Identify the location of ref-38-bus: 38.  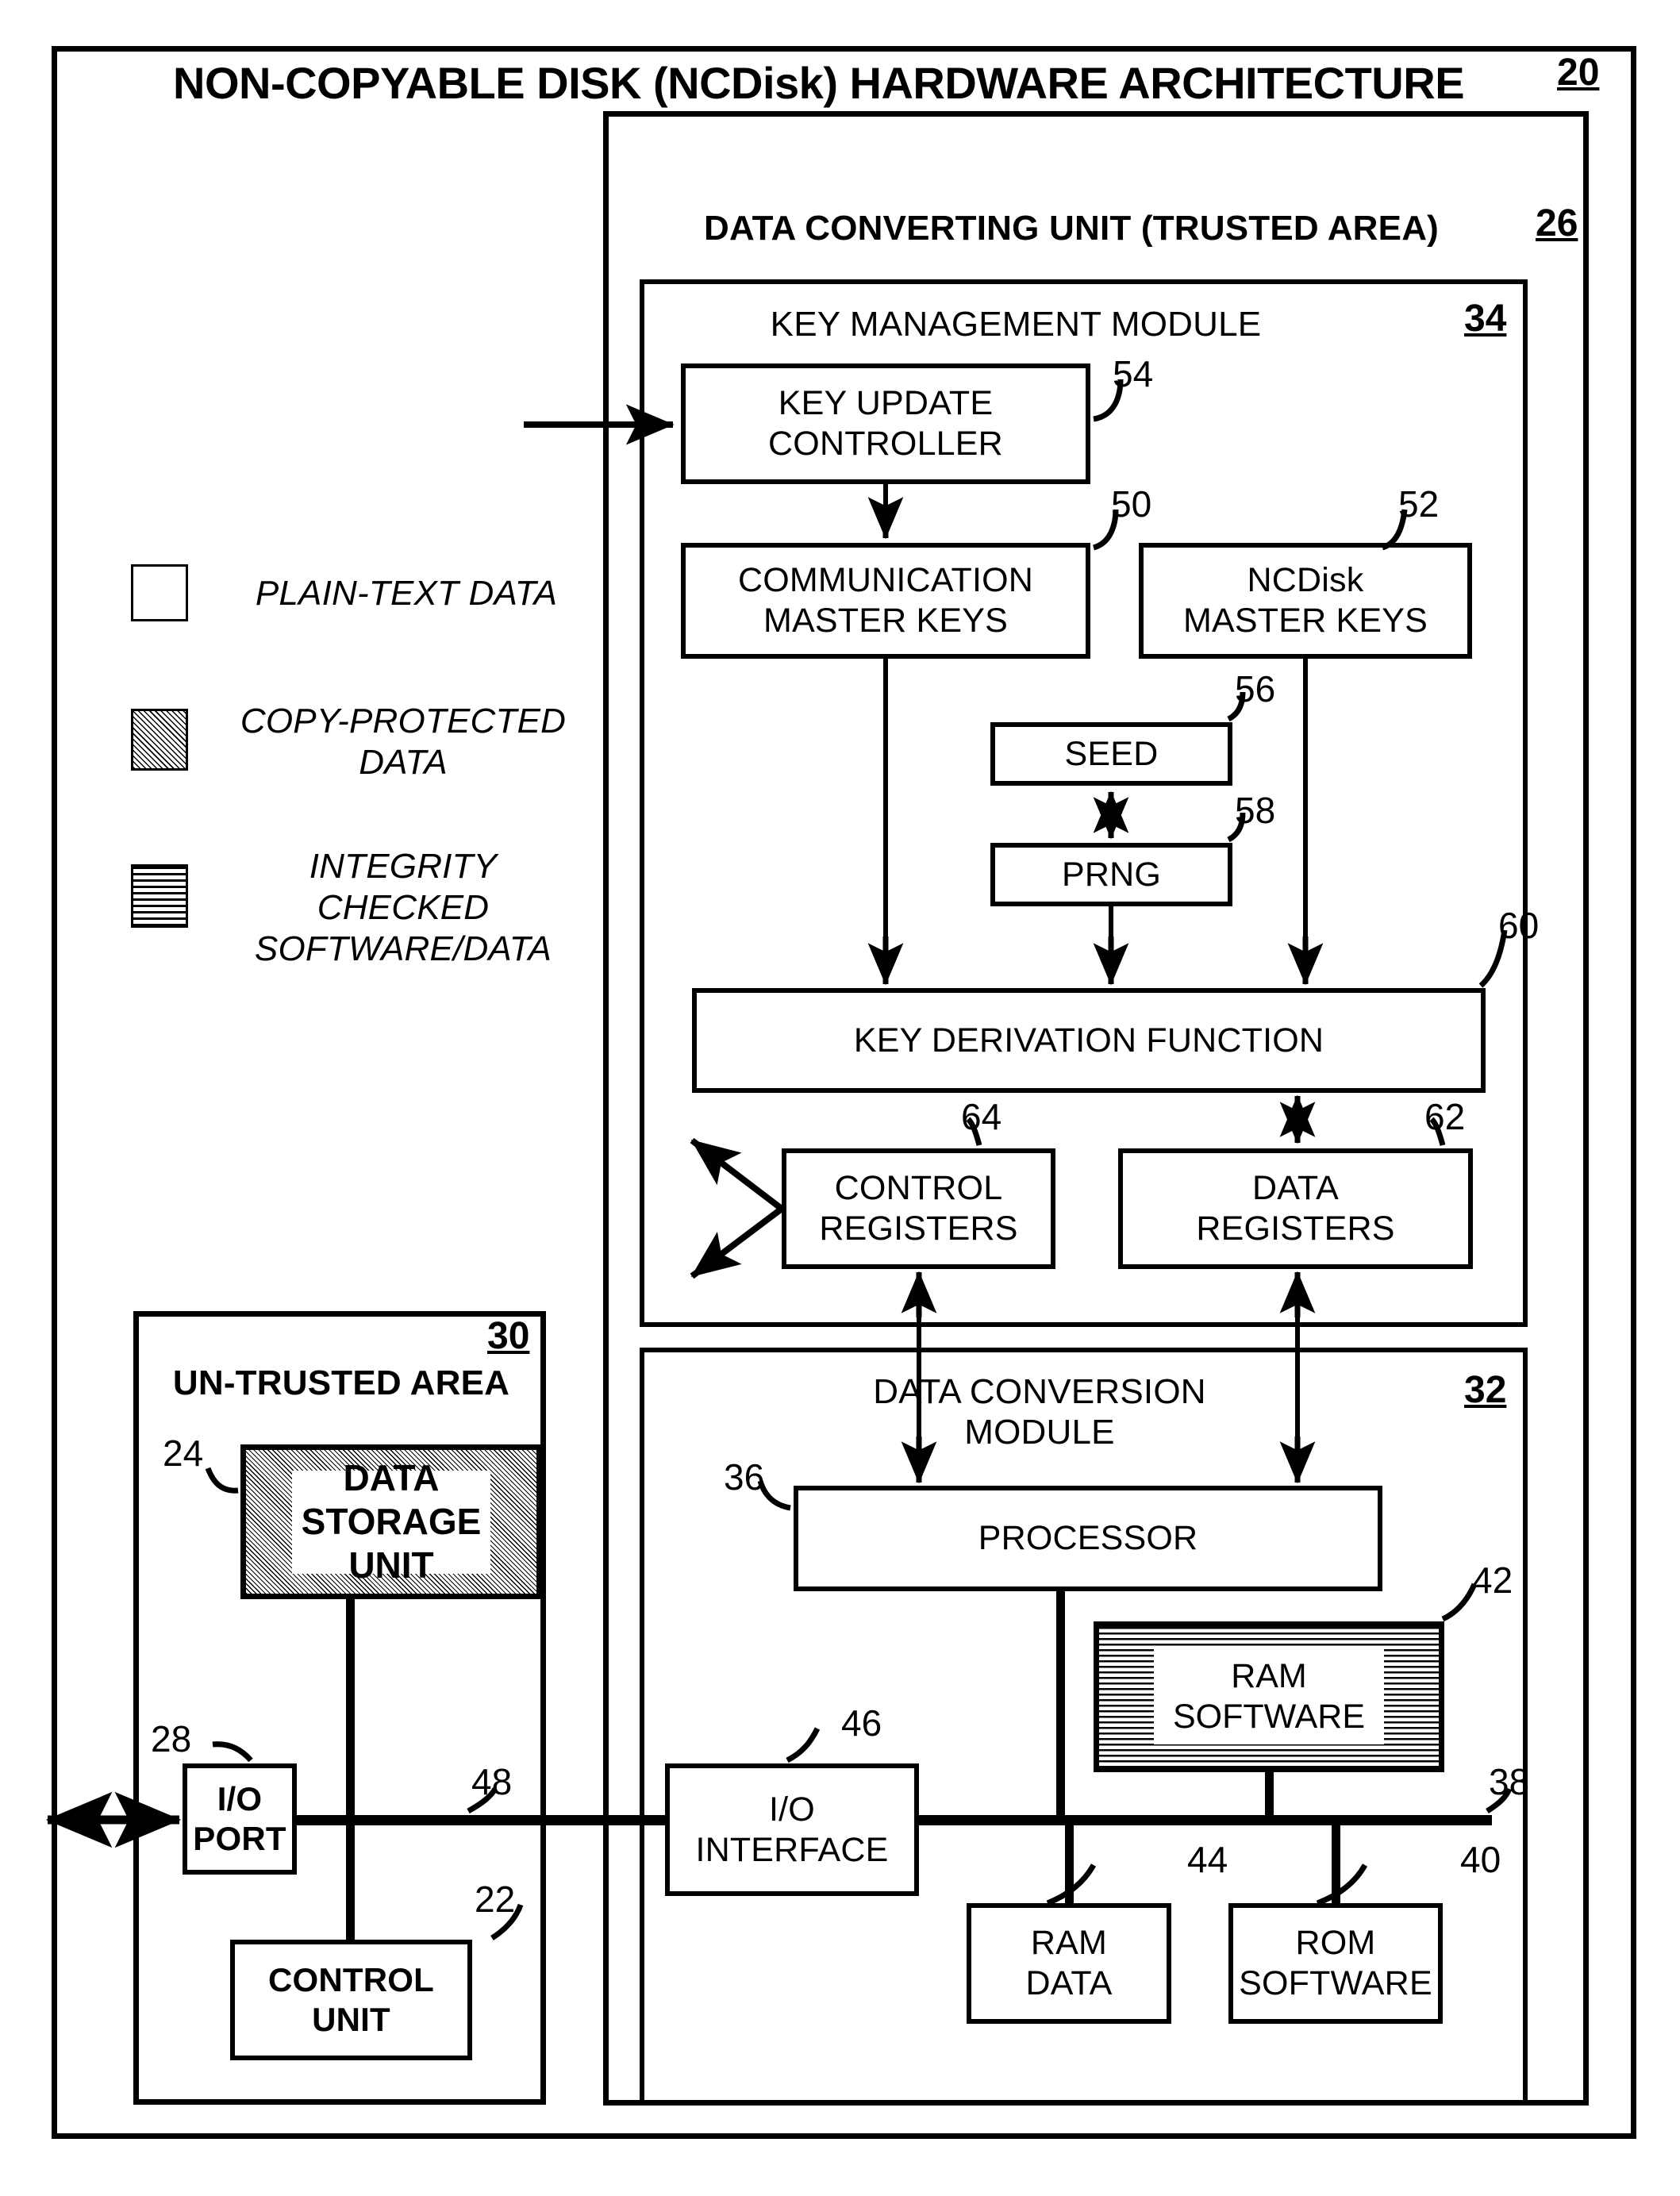
(1509, 1781).